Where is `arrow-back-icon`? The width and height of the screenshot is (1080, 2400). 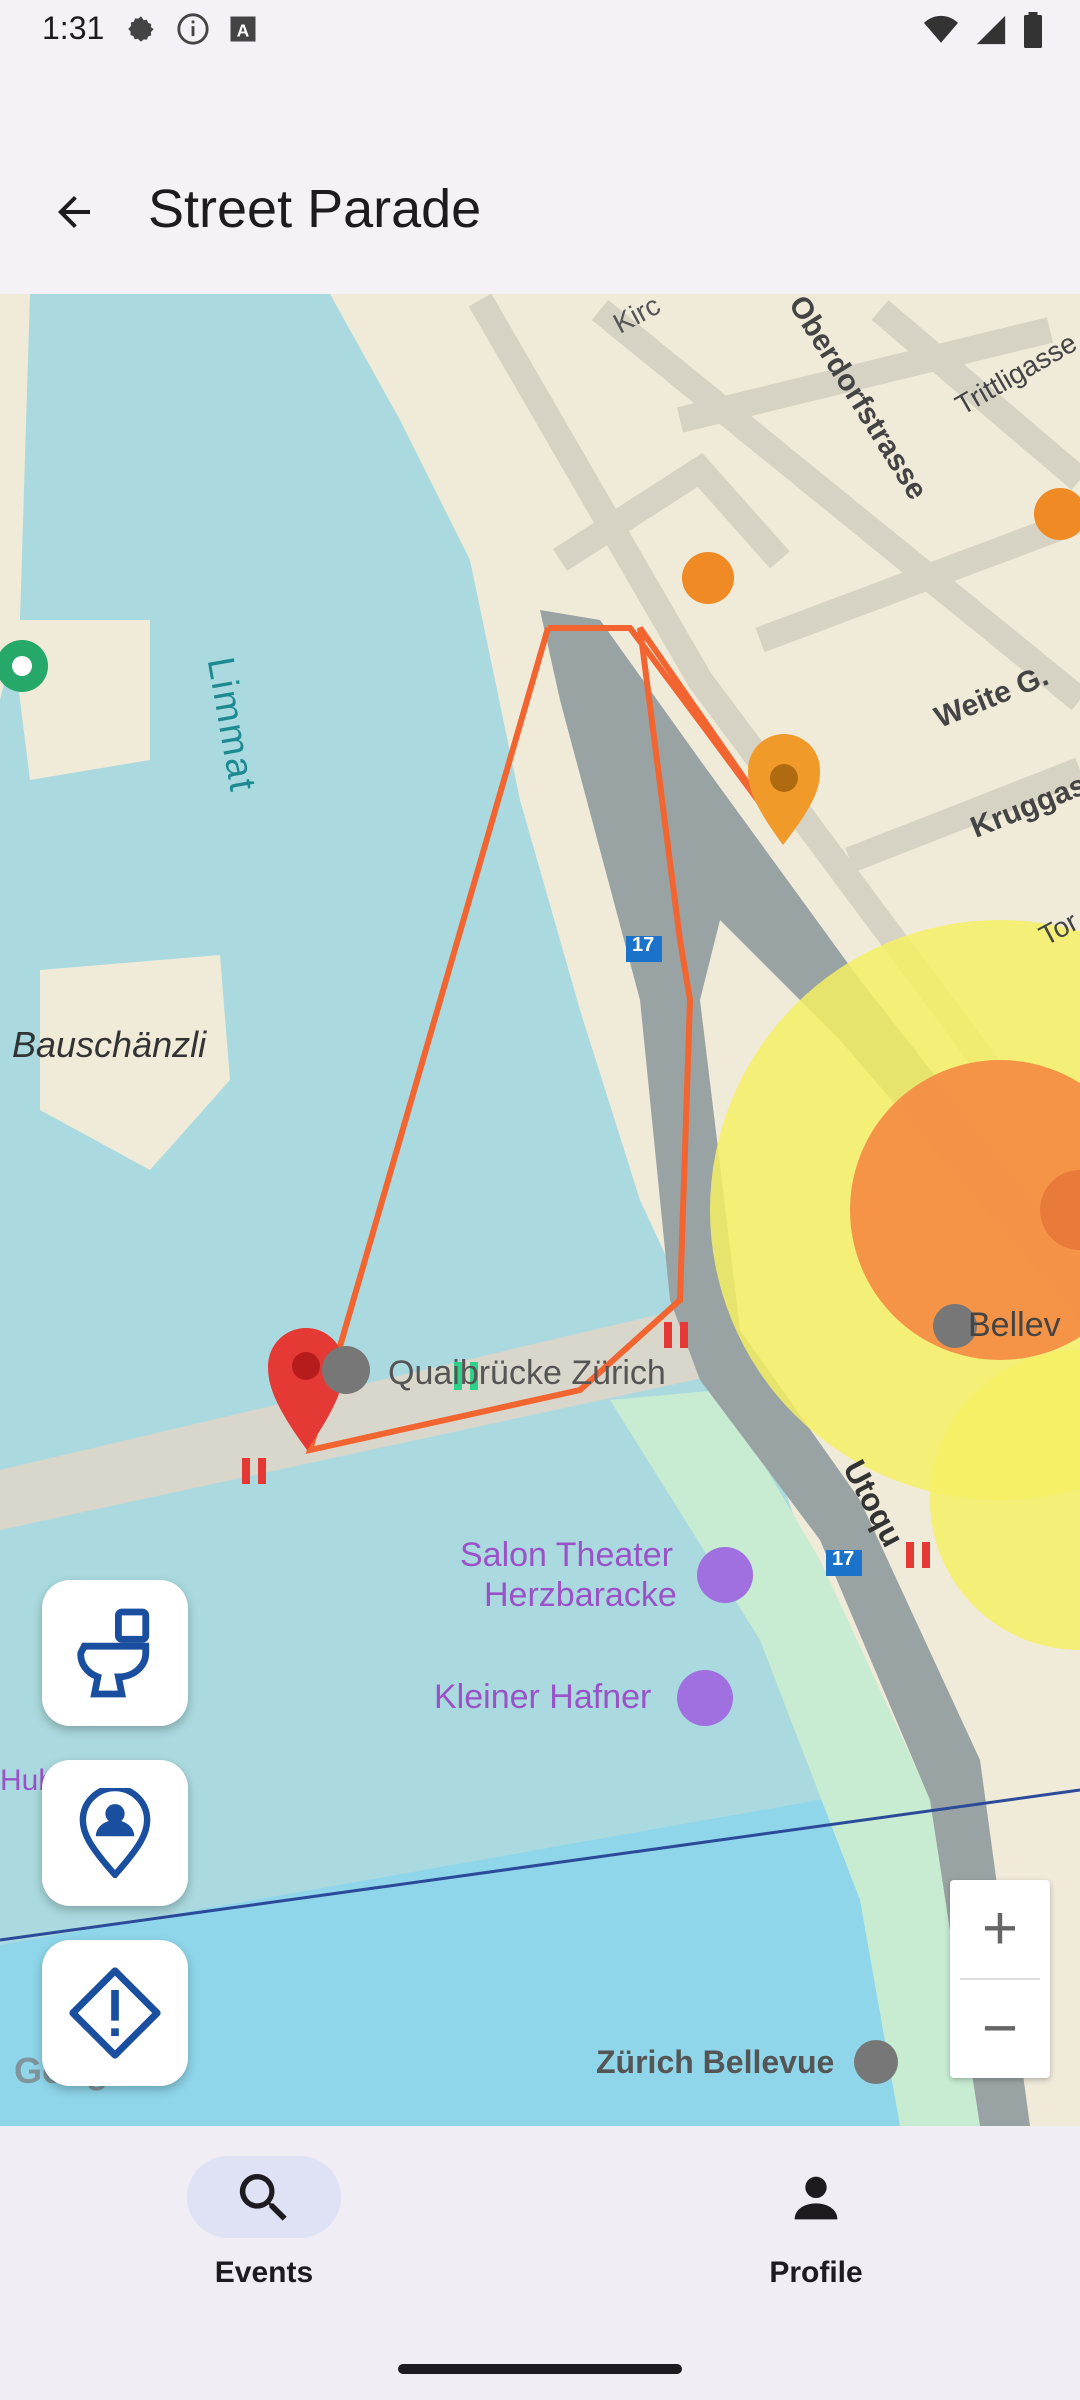 arrow-back-icon is located at coordinates (74, 212).